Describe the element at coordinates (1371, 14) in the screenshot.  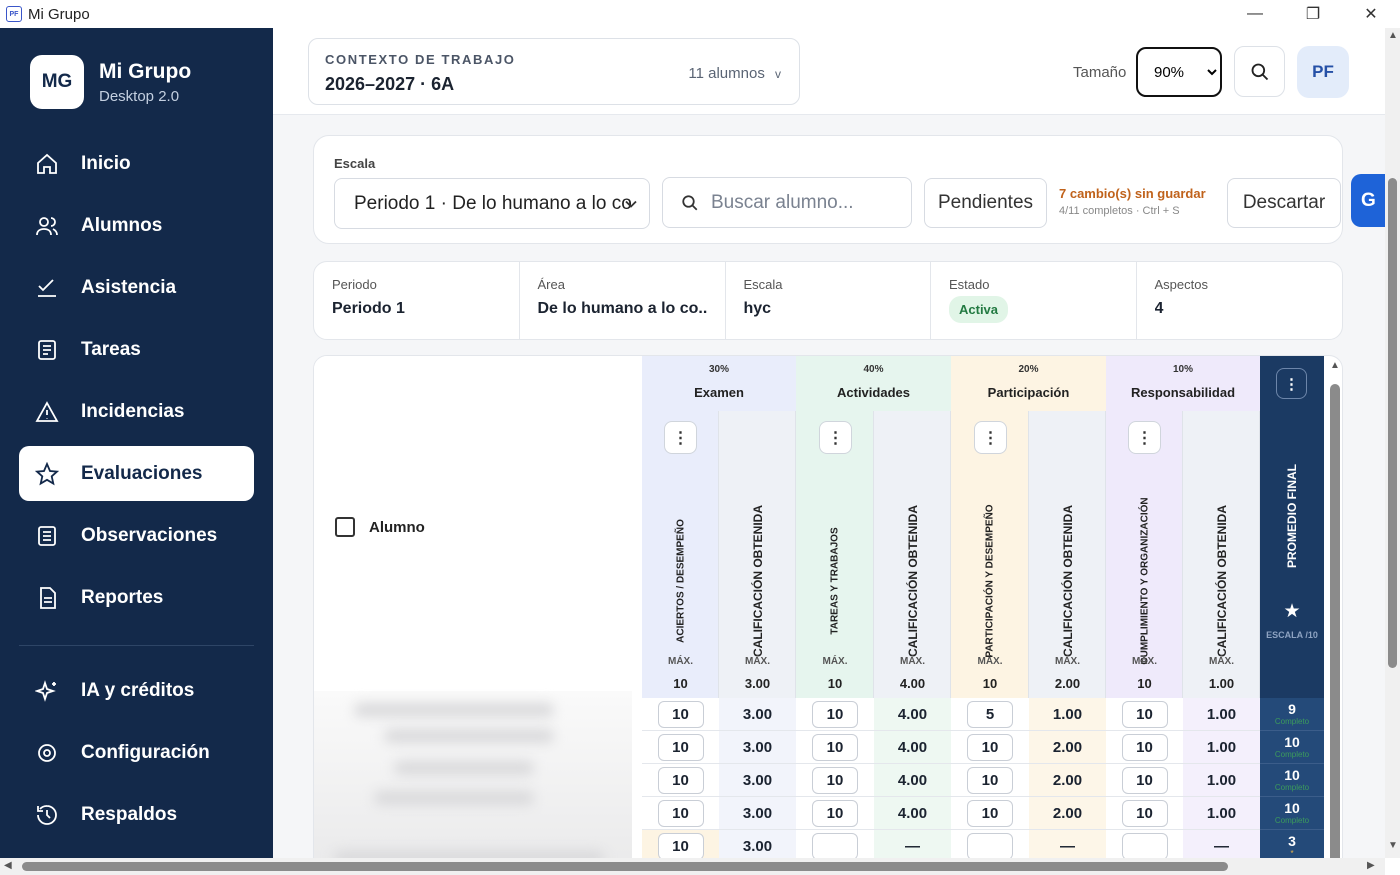
I see `close-button: ✕` at that location.